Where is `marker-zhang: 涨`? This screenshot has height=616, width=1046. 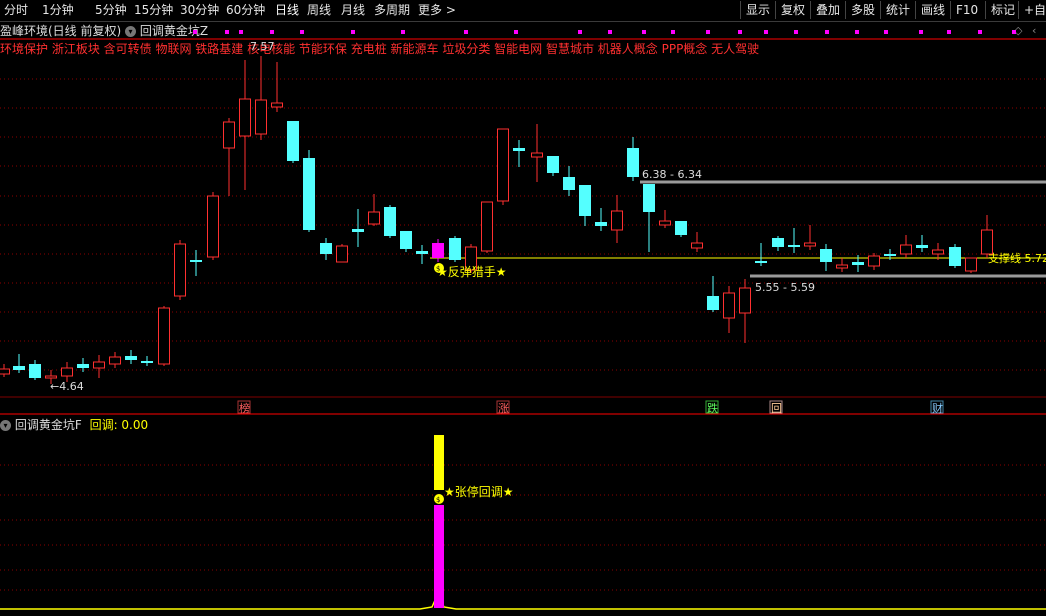
marker-zhang: 涨 is located at coordinates (503, 408).